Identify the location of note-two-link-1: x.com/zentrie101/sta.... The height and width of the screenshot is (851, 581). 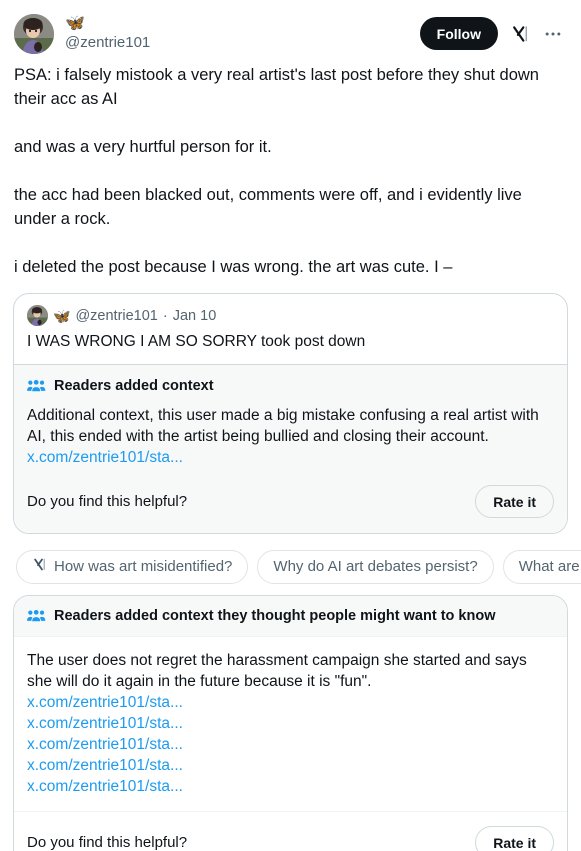
(290, 702).